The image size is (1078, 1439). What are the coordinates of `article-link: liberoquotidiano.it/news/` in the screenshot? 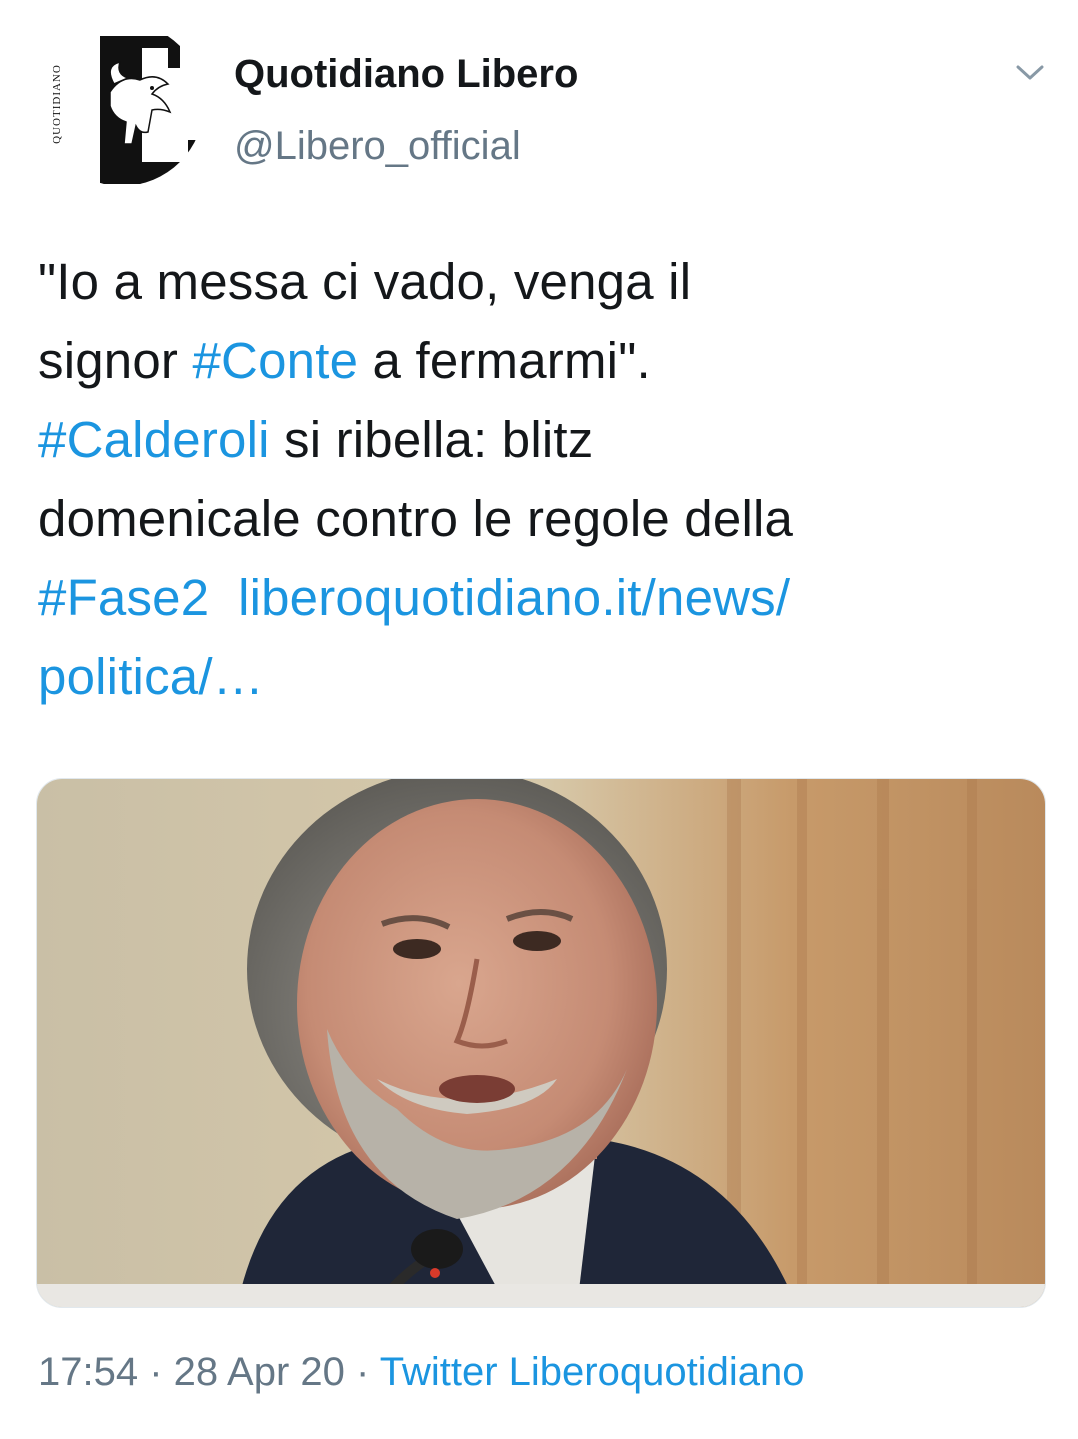 It's located at (514, 597).